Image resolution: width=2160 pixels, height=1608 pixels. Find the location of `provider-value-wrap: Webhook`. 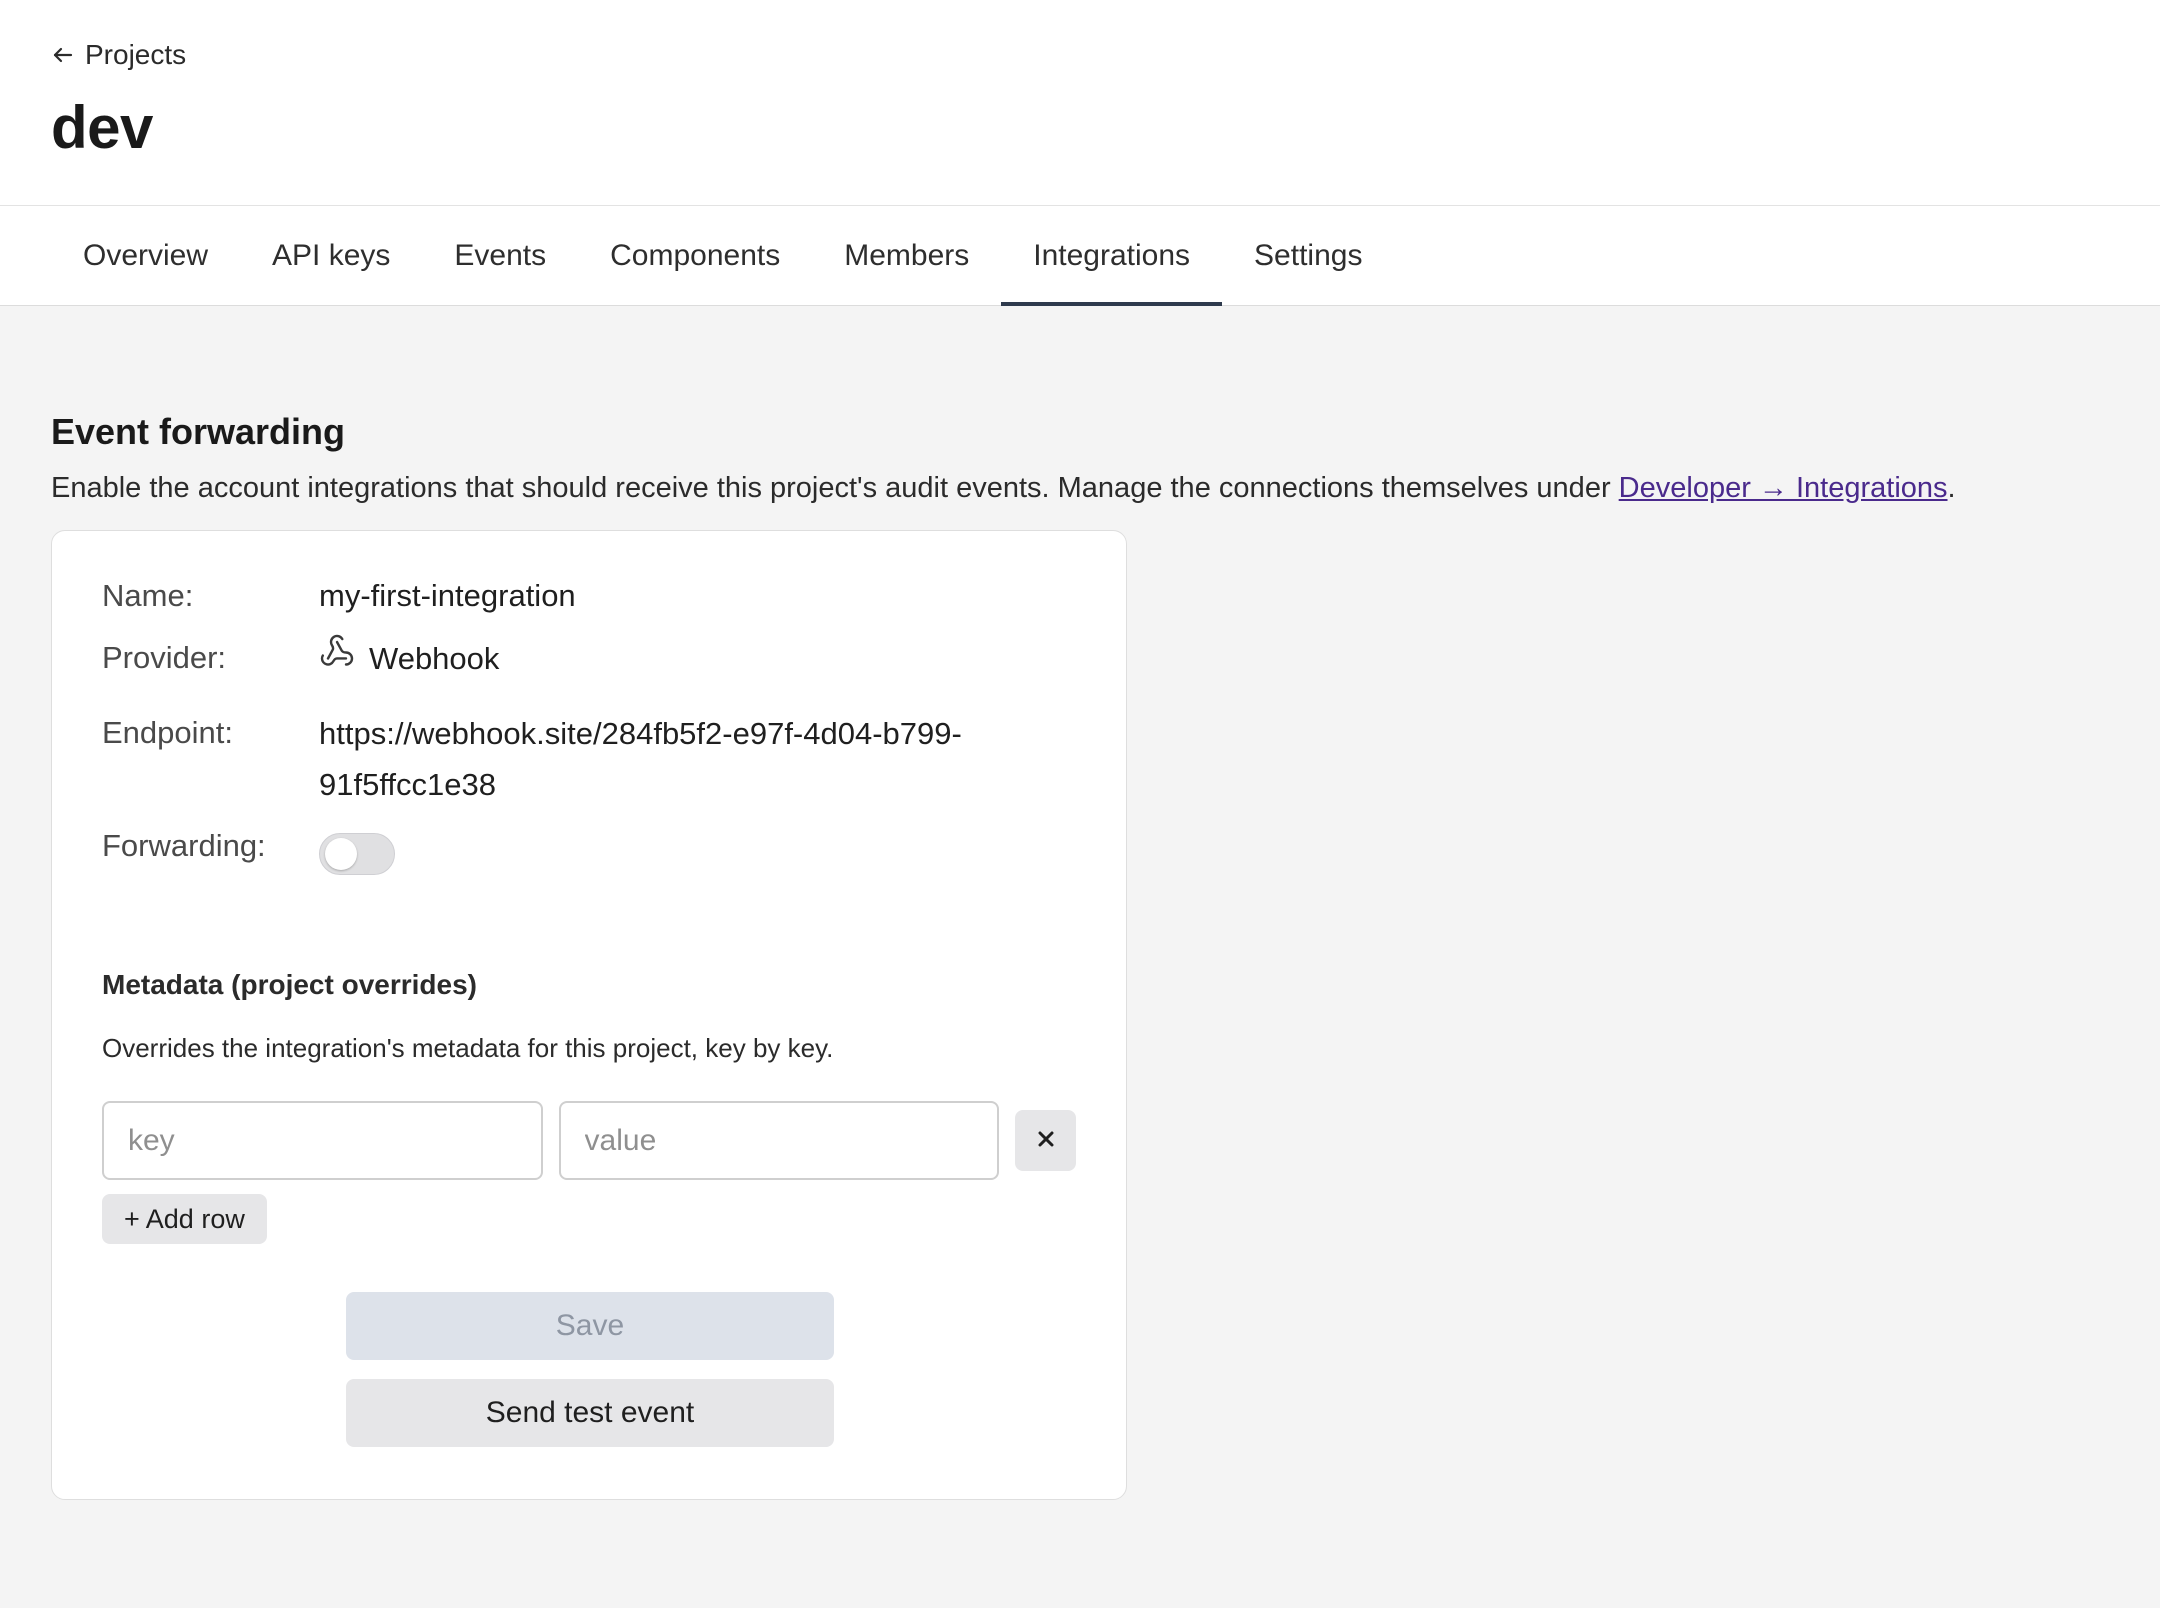

provider-value-wrap: Webhook is located at coordinates (409, 658).